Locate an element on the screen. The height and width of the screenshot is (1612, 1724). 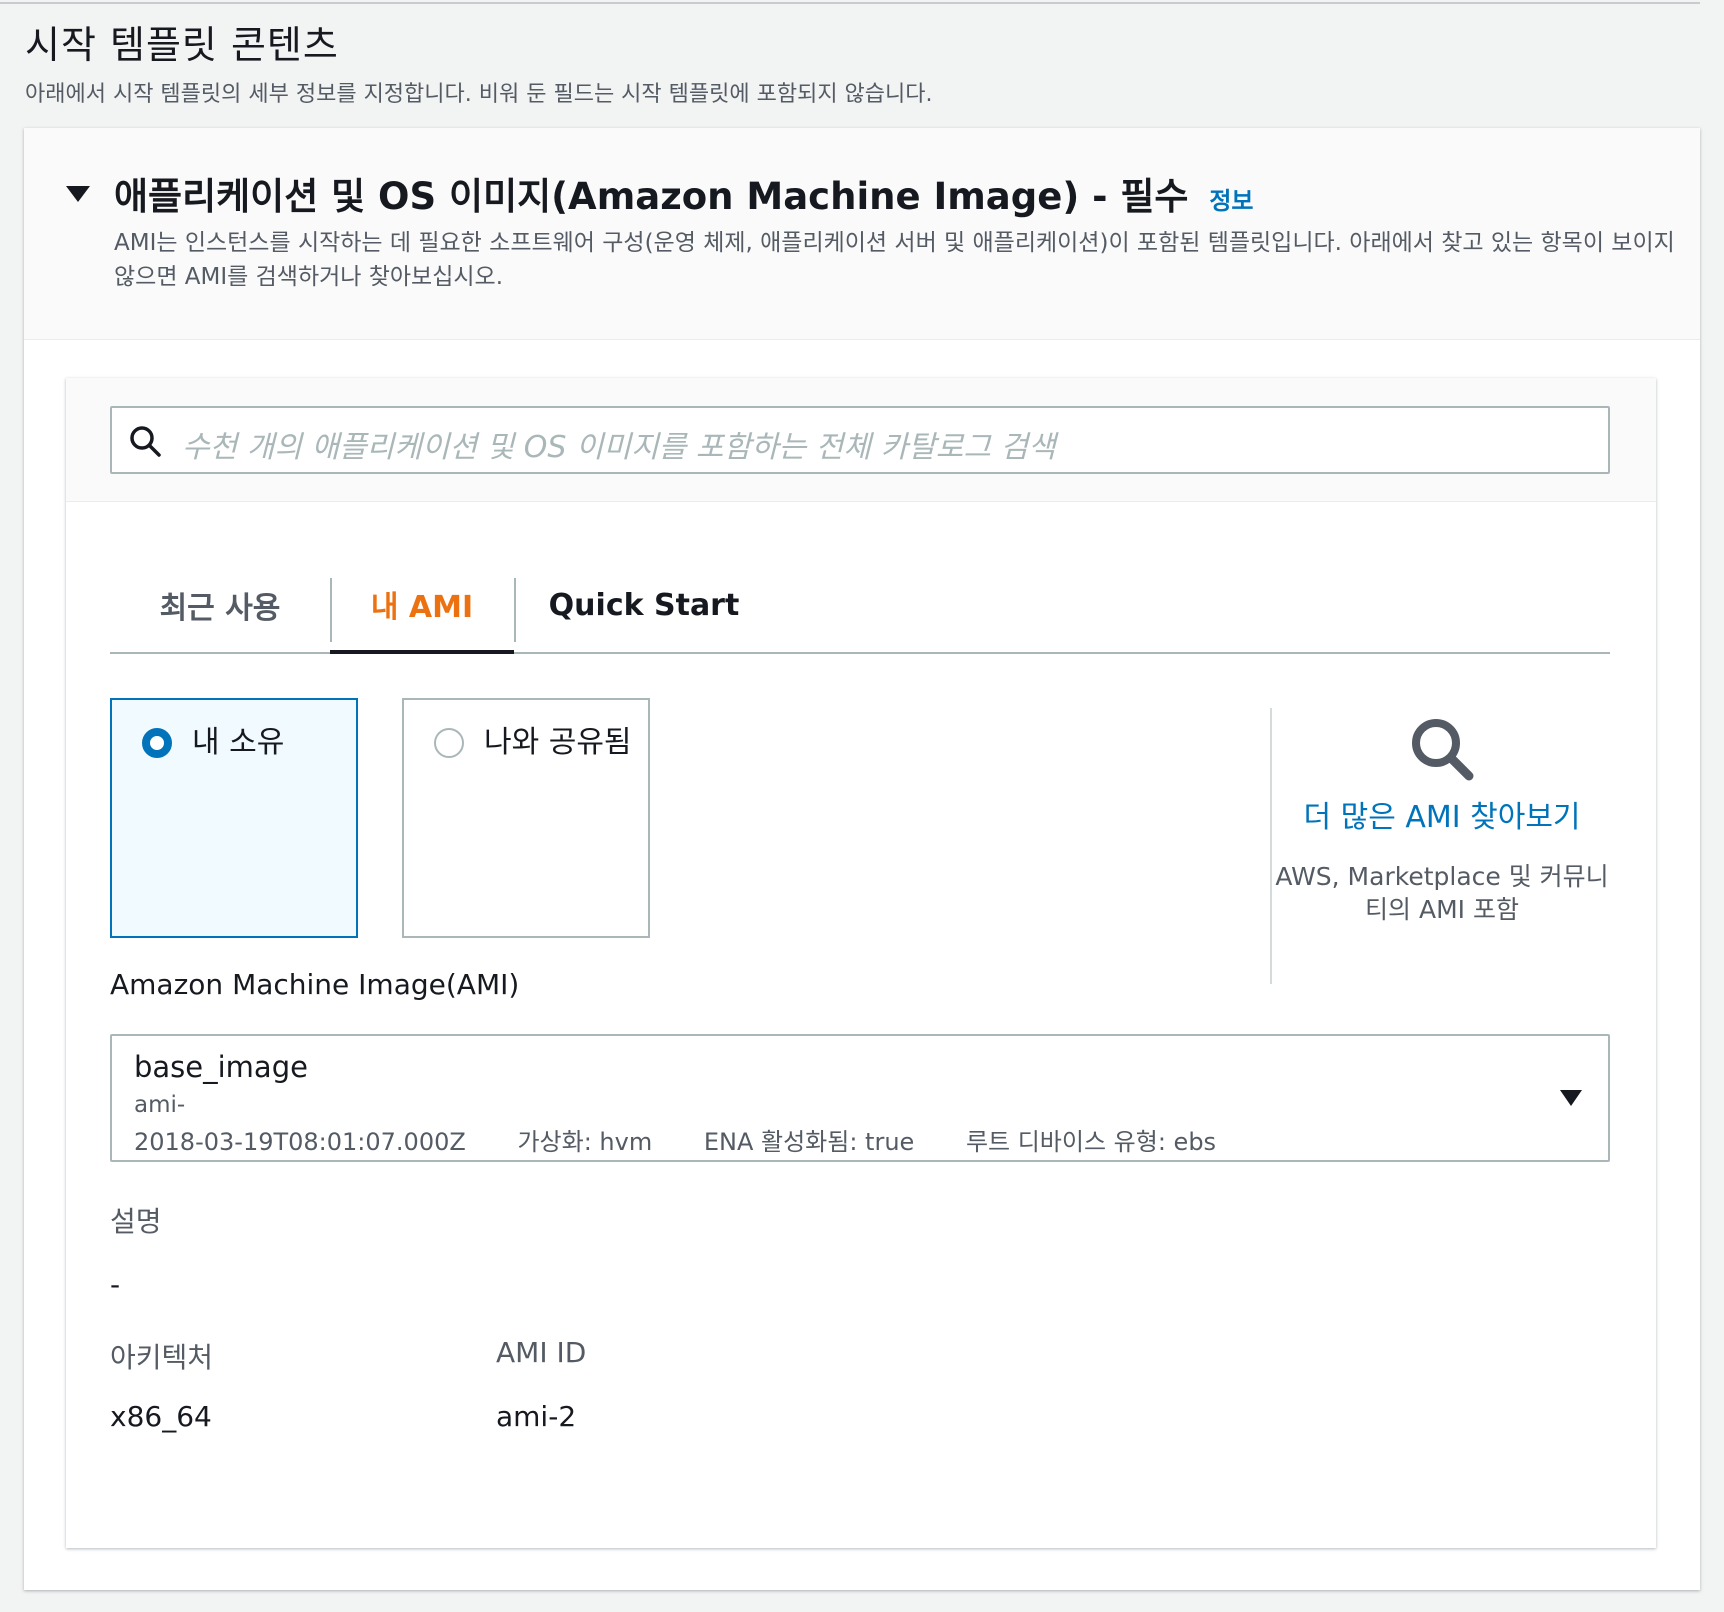
browse-note: AWS, Marketplace 및 커뮤니티의 AMI 포함 is located at coordinates (1442, 893).